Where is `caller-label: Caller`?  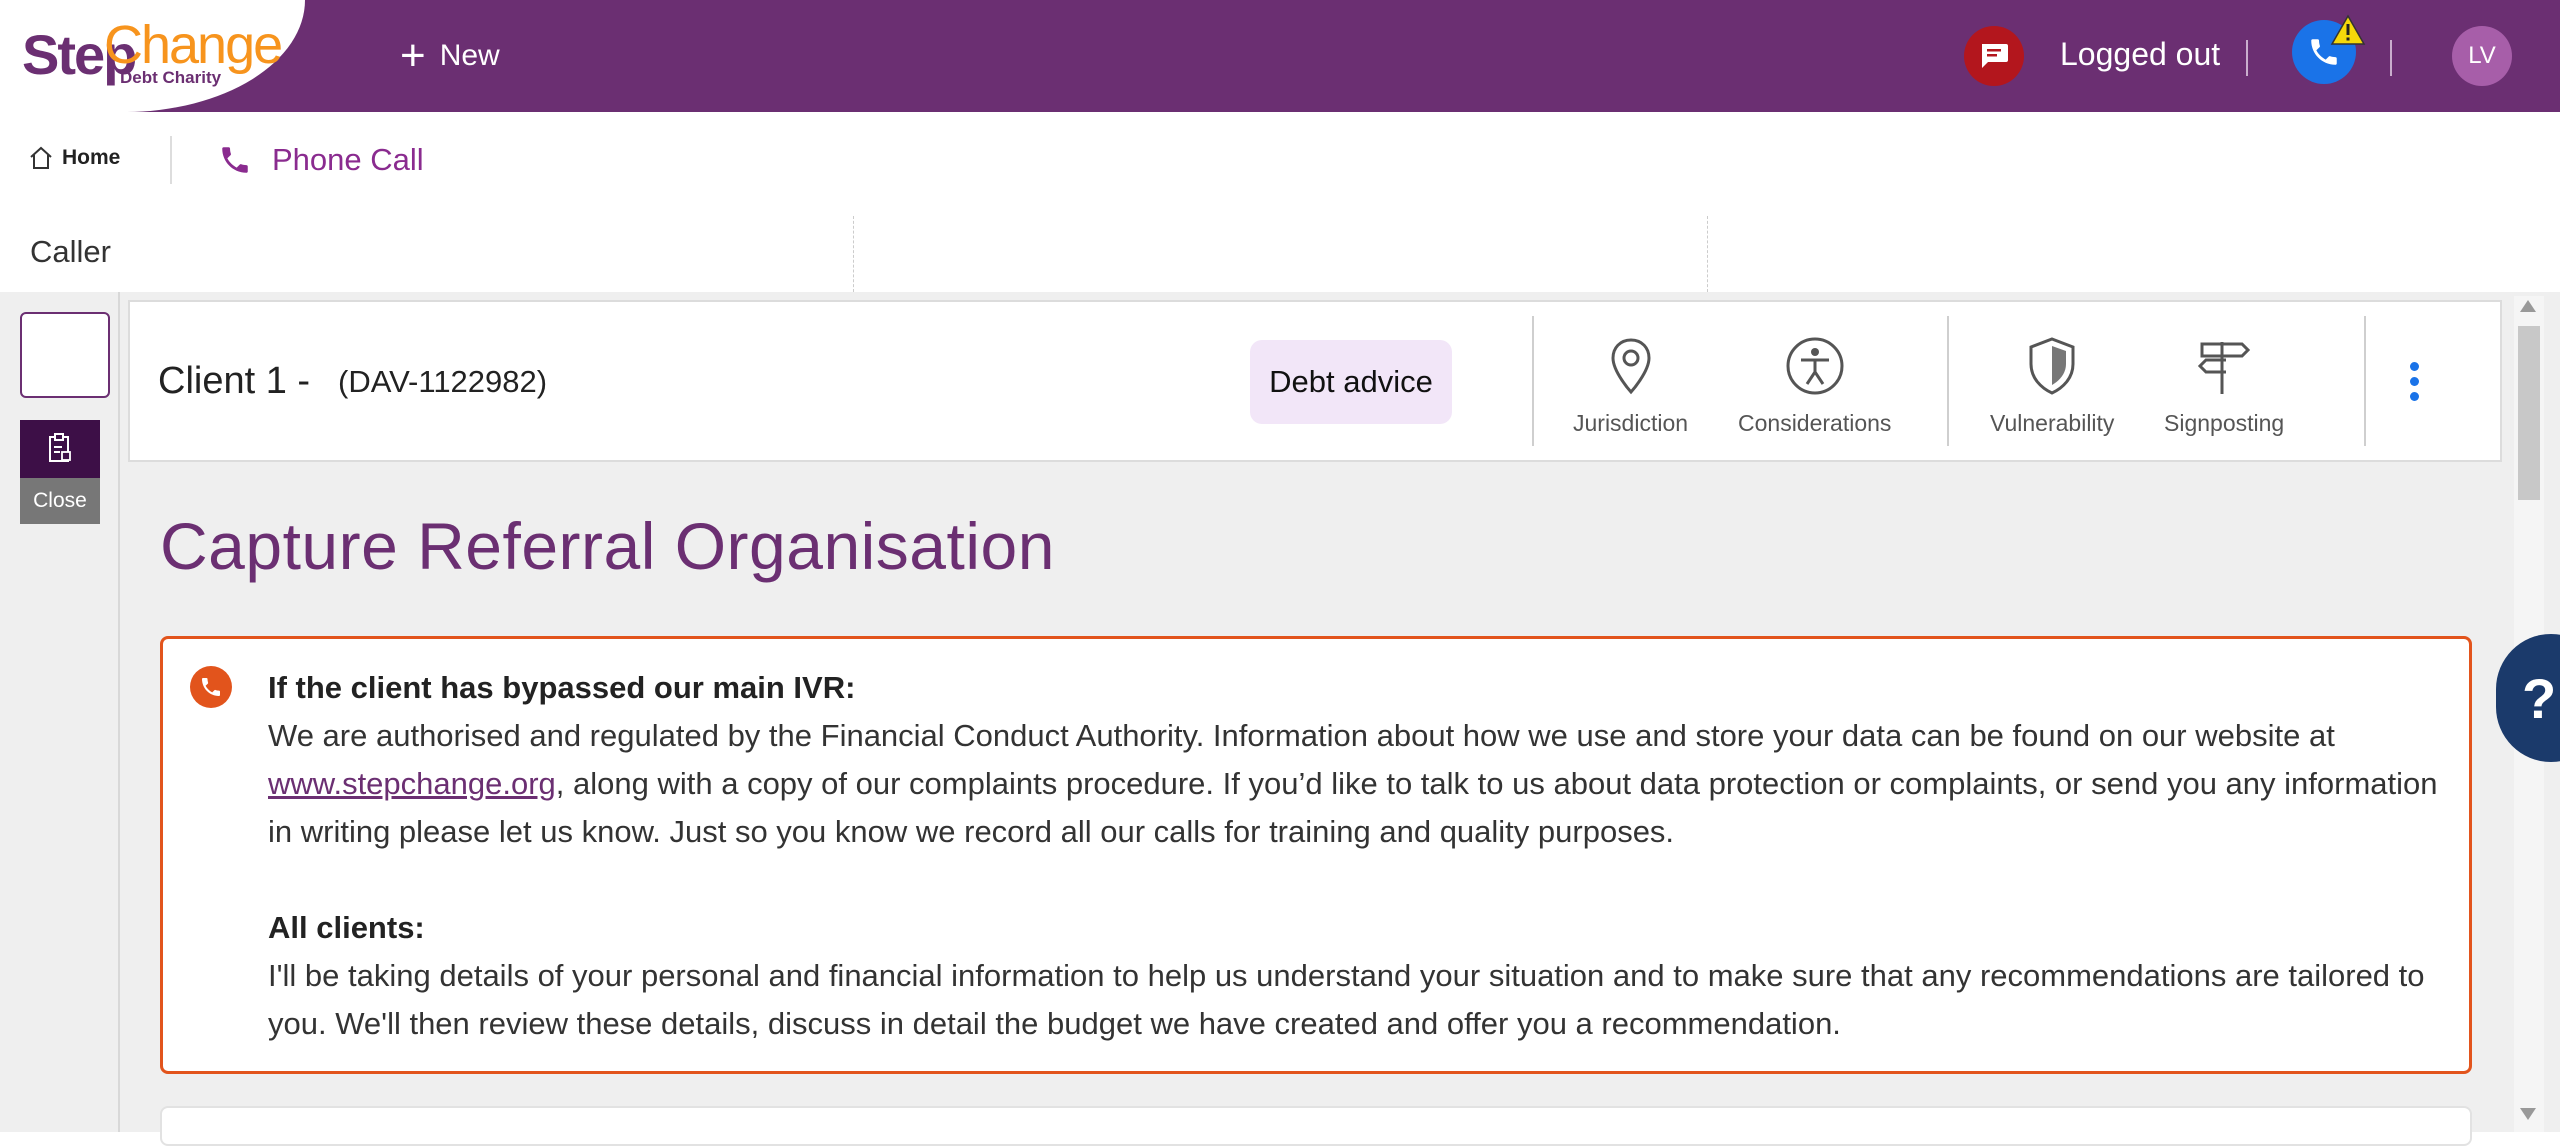
caller-label: Caller is located at coordinates (70, 251).